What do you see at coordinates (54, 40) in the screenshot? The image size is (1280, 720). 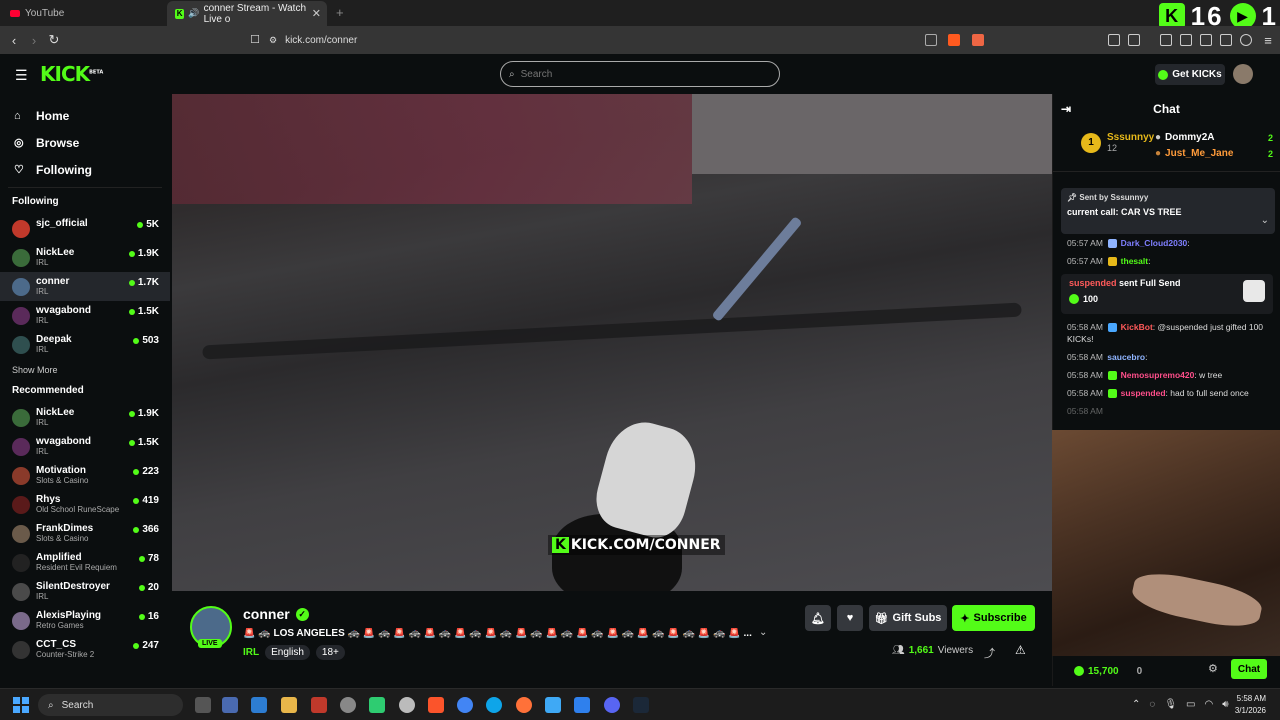 I see `reload-icon: ↻` at bounding box center [54, 40].